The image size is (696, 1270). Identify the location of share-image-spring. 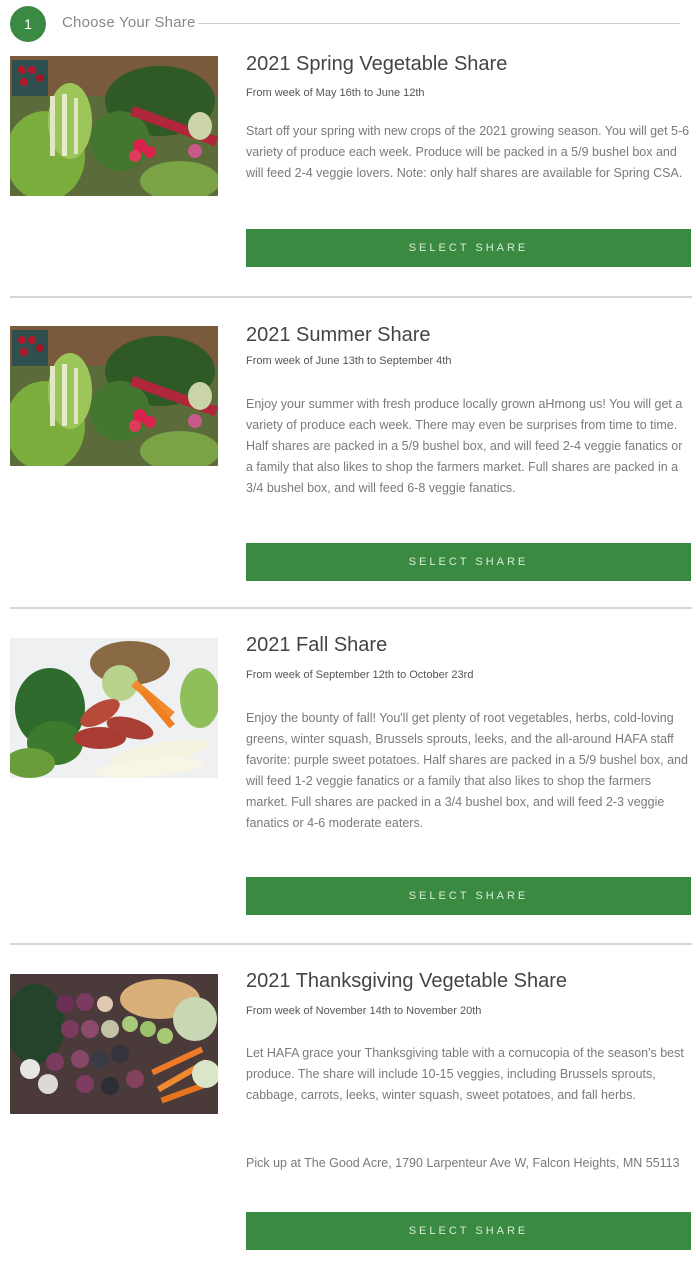
(114, 126).